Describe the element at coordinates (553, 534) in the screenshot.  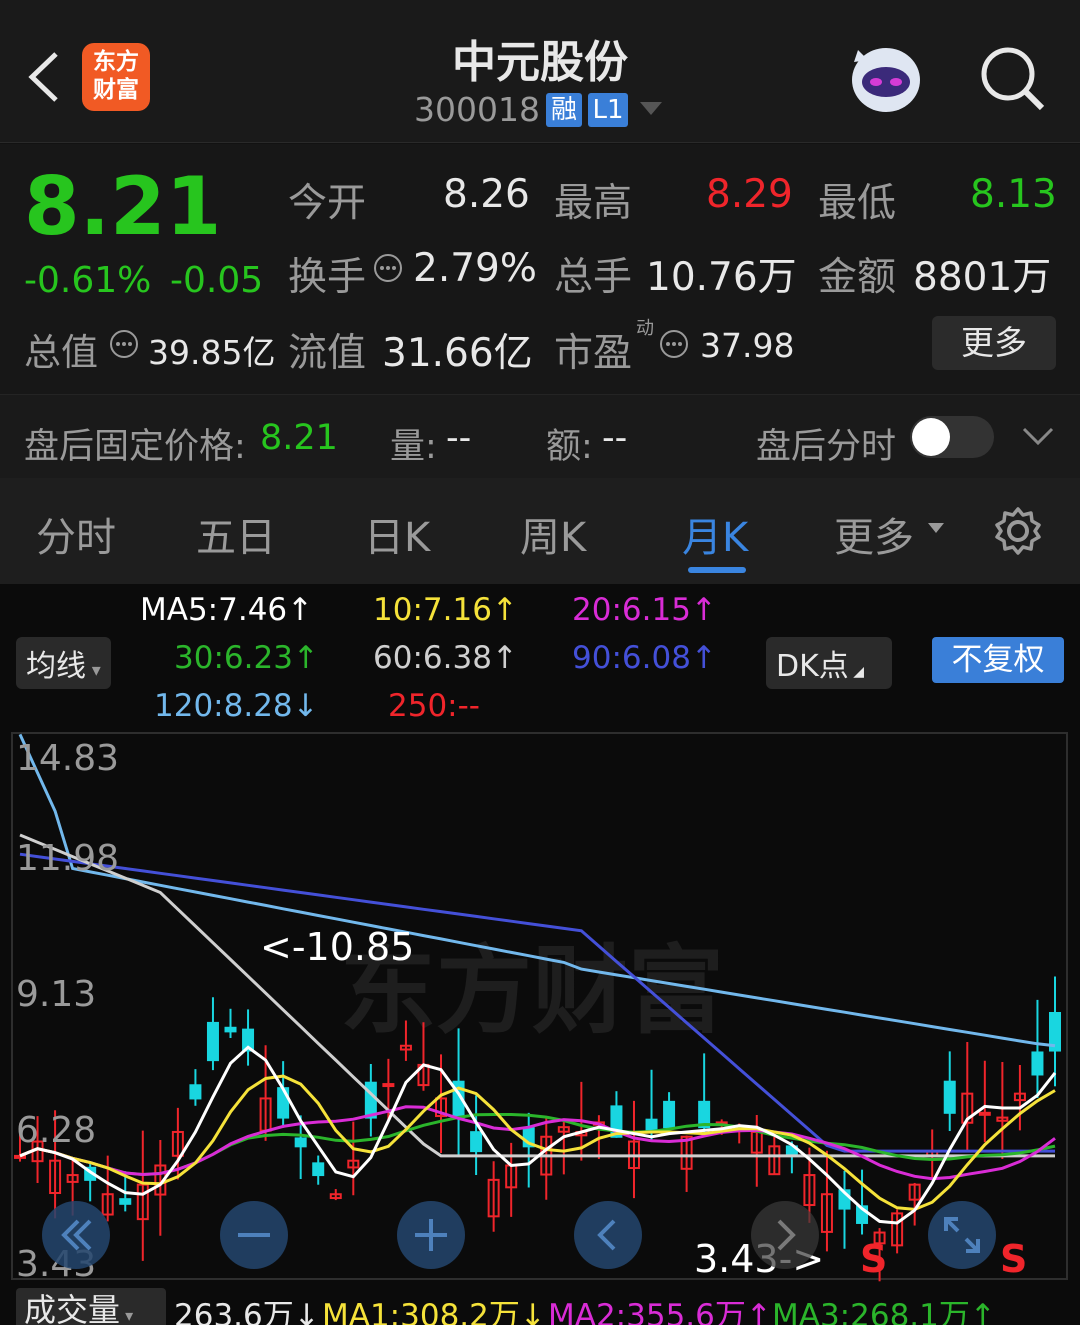
I see `tab-weekly-k: 周K` at that location.